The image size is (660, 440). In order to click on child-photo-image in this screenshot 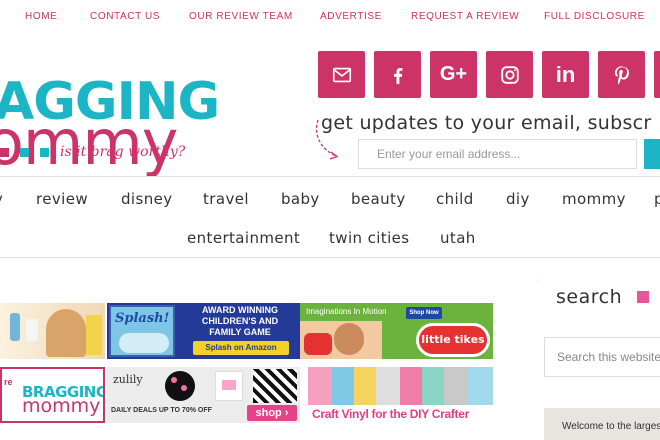, I will do `click(341, 340)`.